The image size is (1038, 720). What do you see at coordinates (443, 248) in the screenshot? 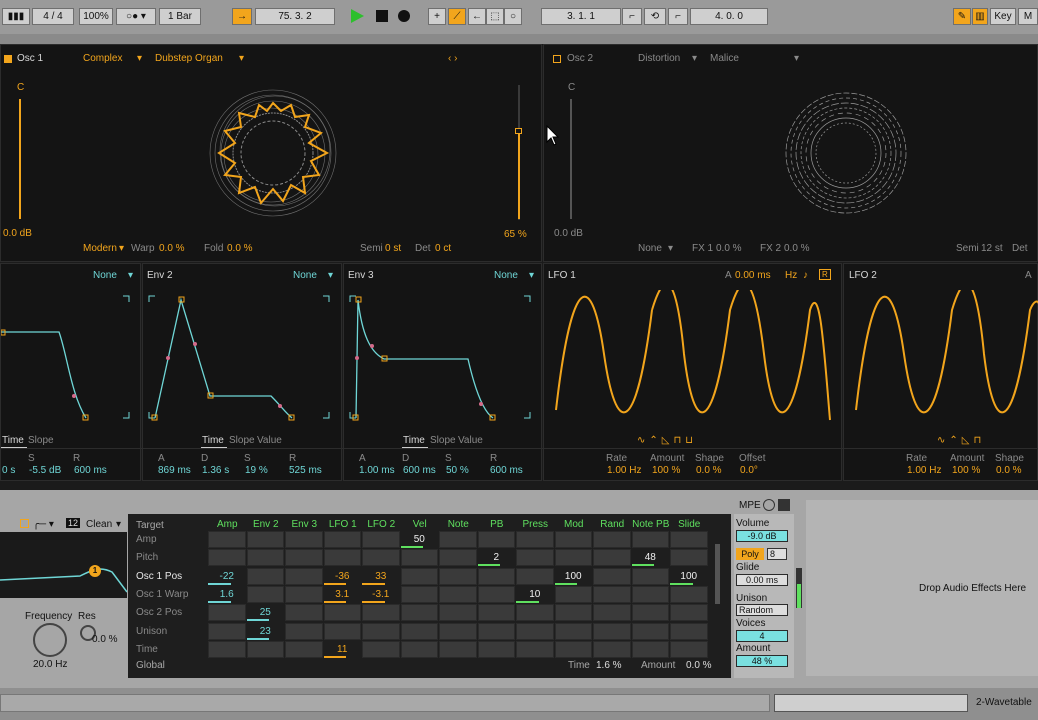
I see `osc1-det: 0 ct` at bounding box center [443, 248].